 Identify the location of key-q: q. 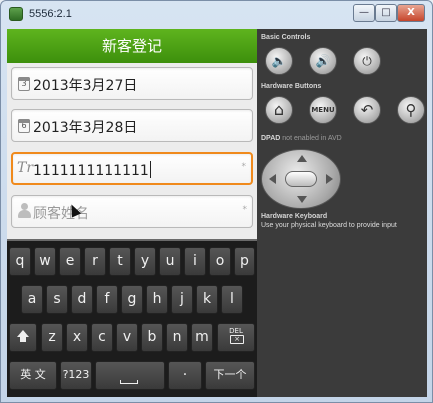
(20, 261).